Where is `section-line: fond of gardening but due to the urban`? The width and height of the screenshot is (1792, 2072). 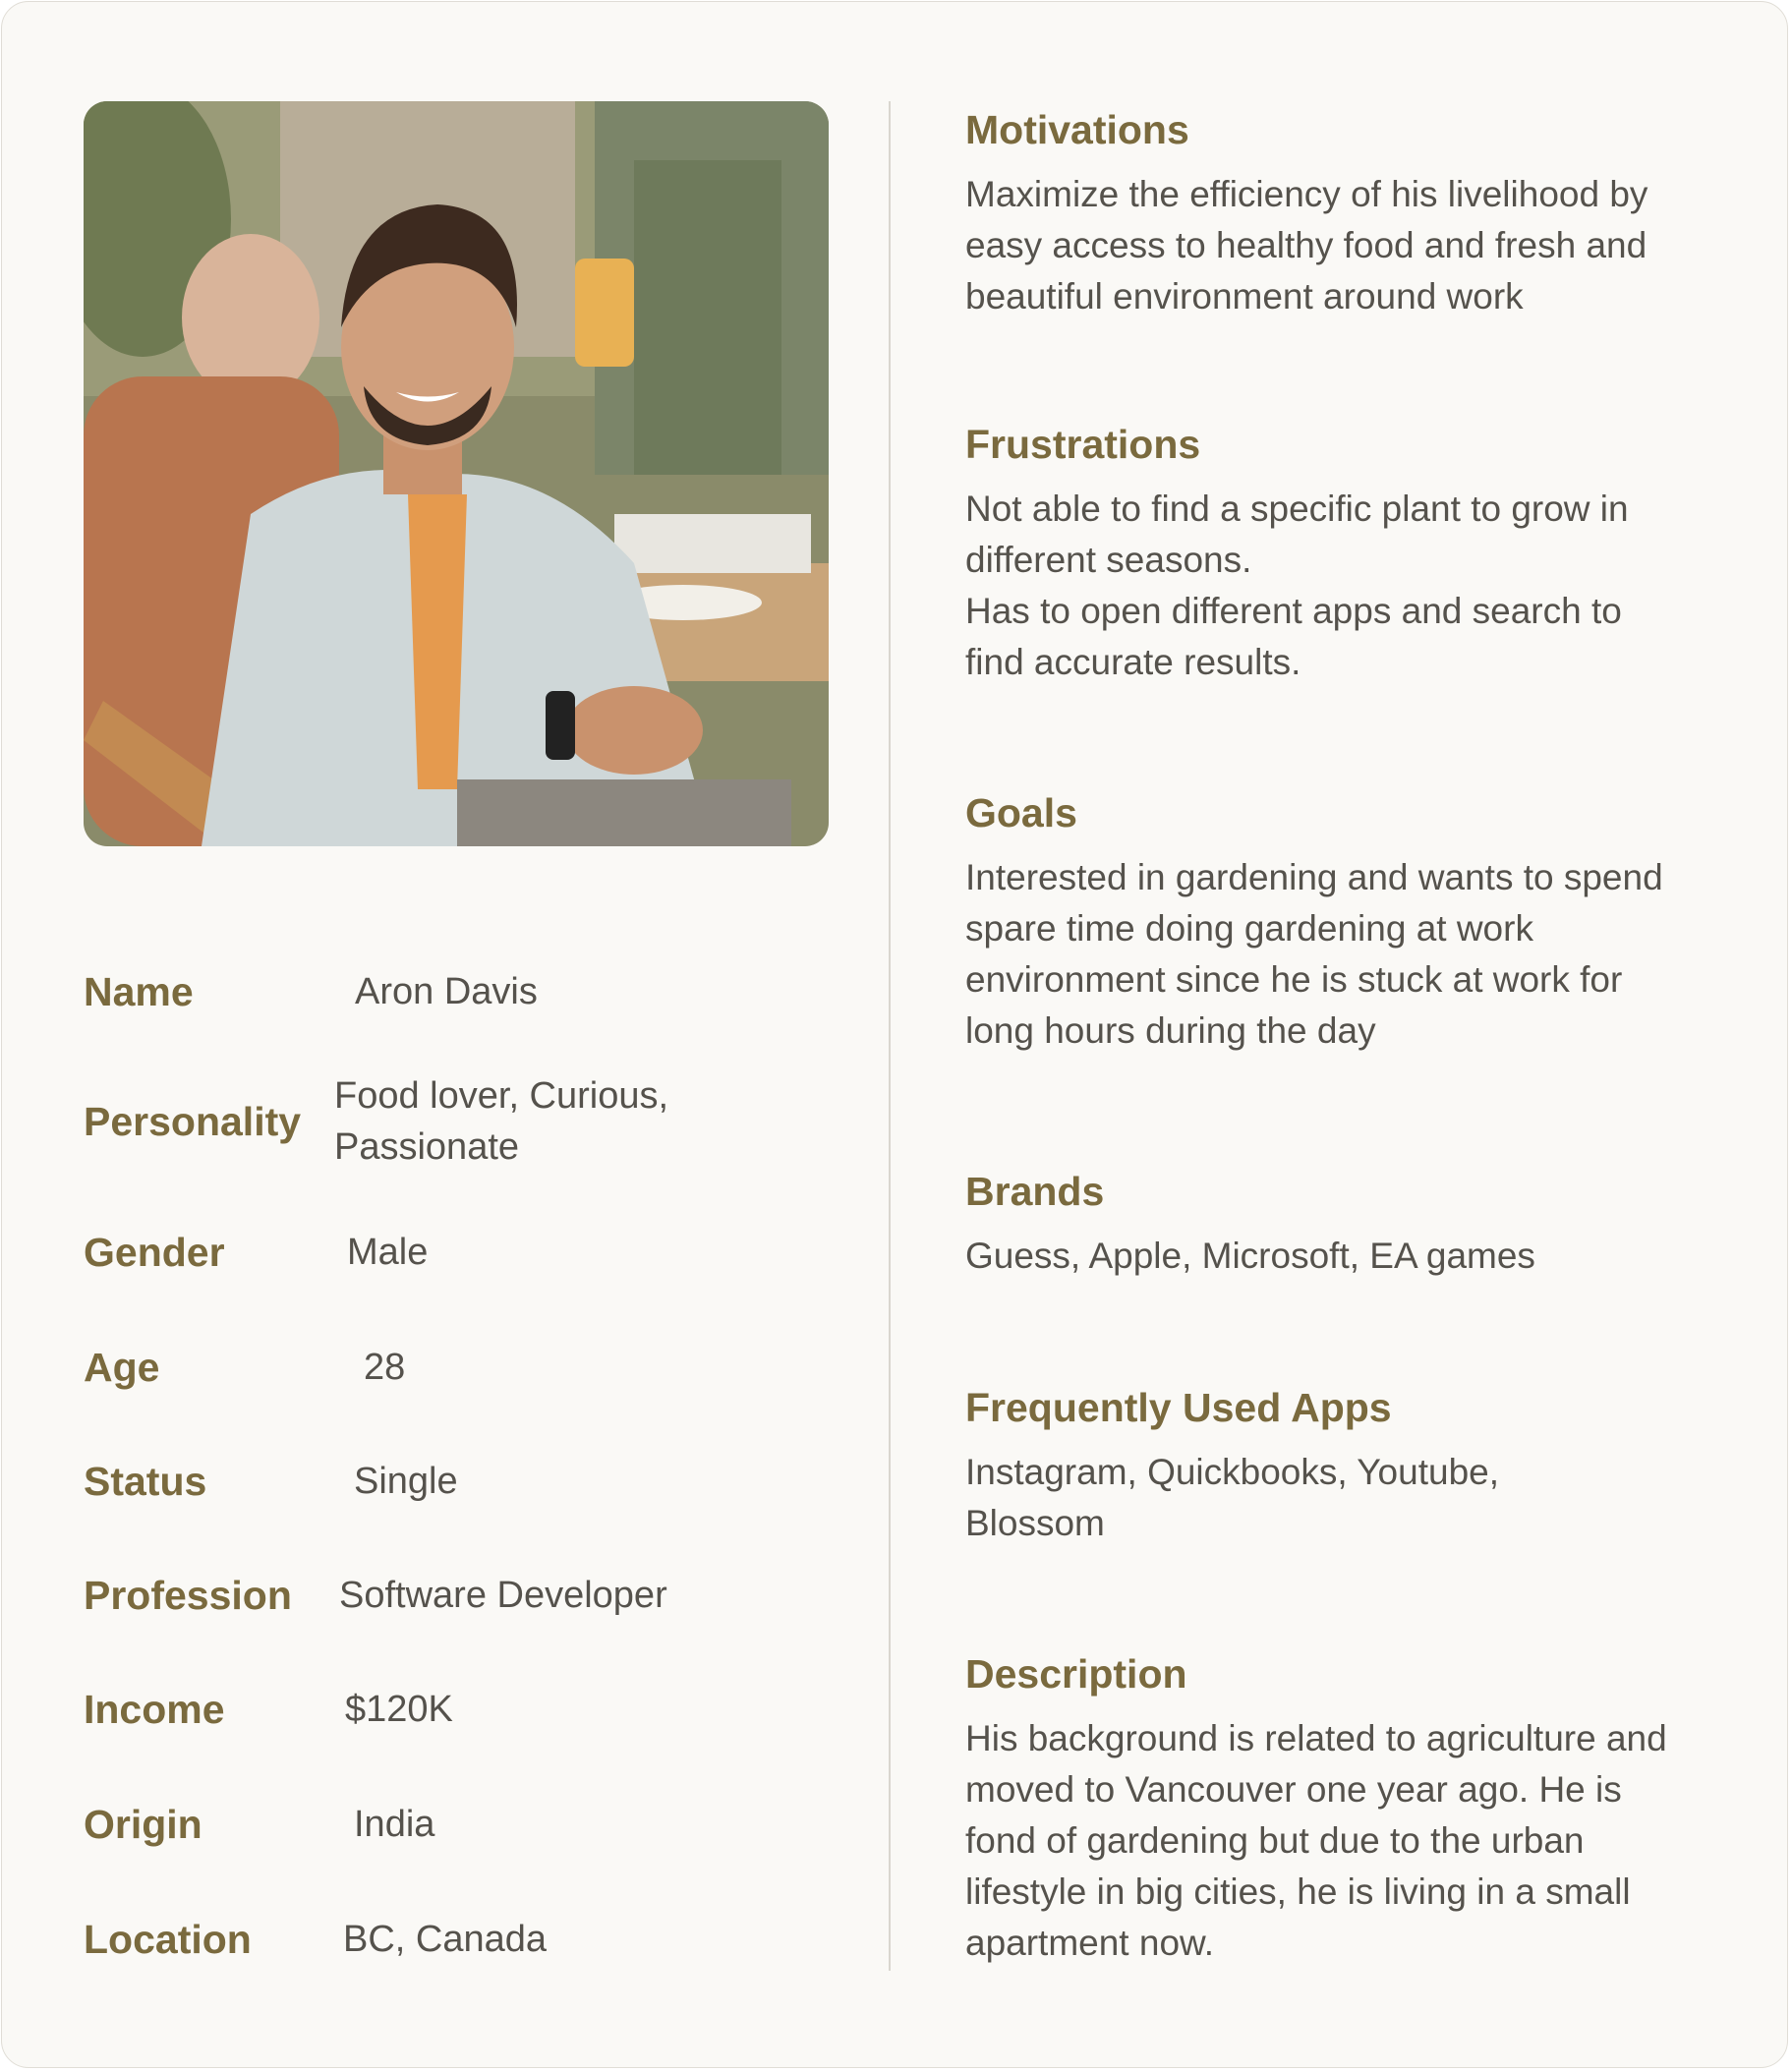 section-line: fond of gardening but due to the urban is located at coordinates (1275, 1840).